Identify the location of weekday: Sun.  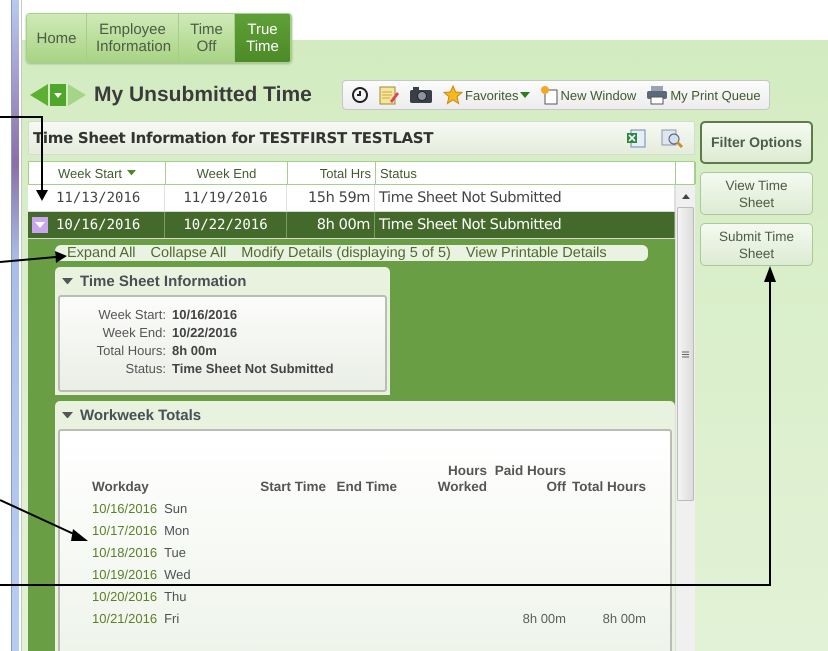
(176, 508).